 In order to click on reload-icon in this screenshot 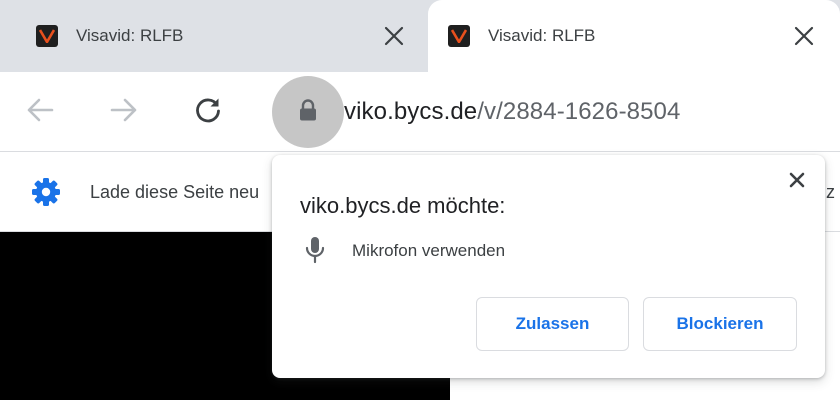, I will do `click(208, 112)`.